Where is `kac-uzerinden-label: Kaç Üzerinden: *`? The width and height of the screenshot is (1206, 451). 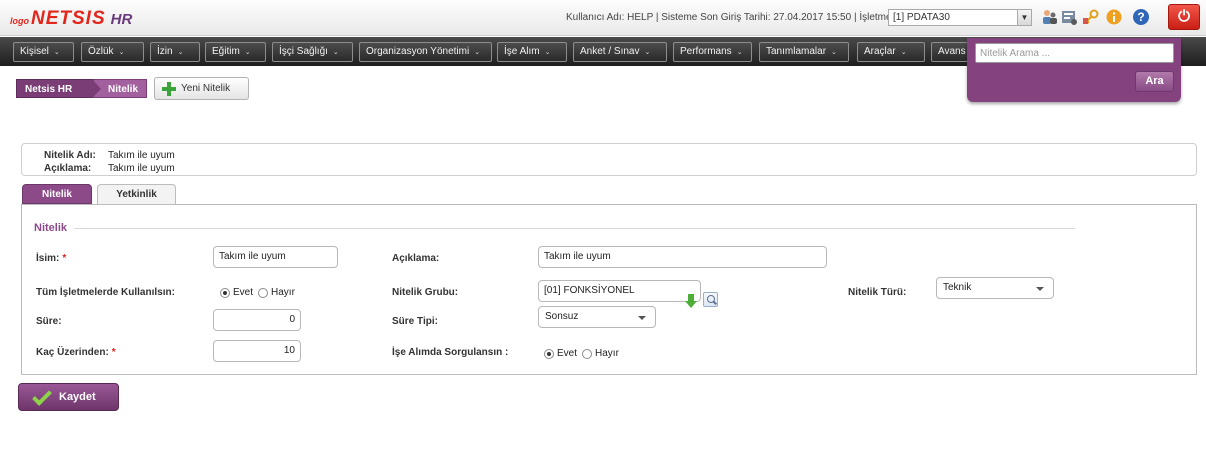 kac-uzerinden-label: Kaç Üzerinden: * is located at coordinates (76, 352).